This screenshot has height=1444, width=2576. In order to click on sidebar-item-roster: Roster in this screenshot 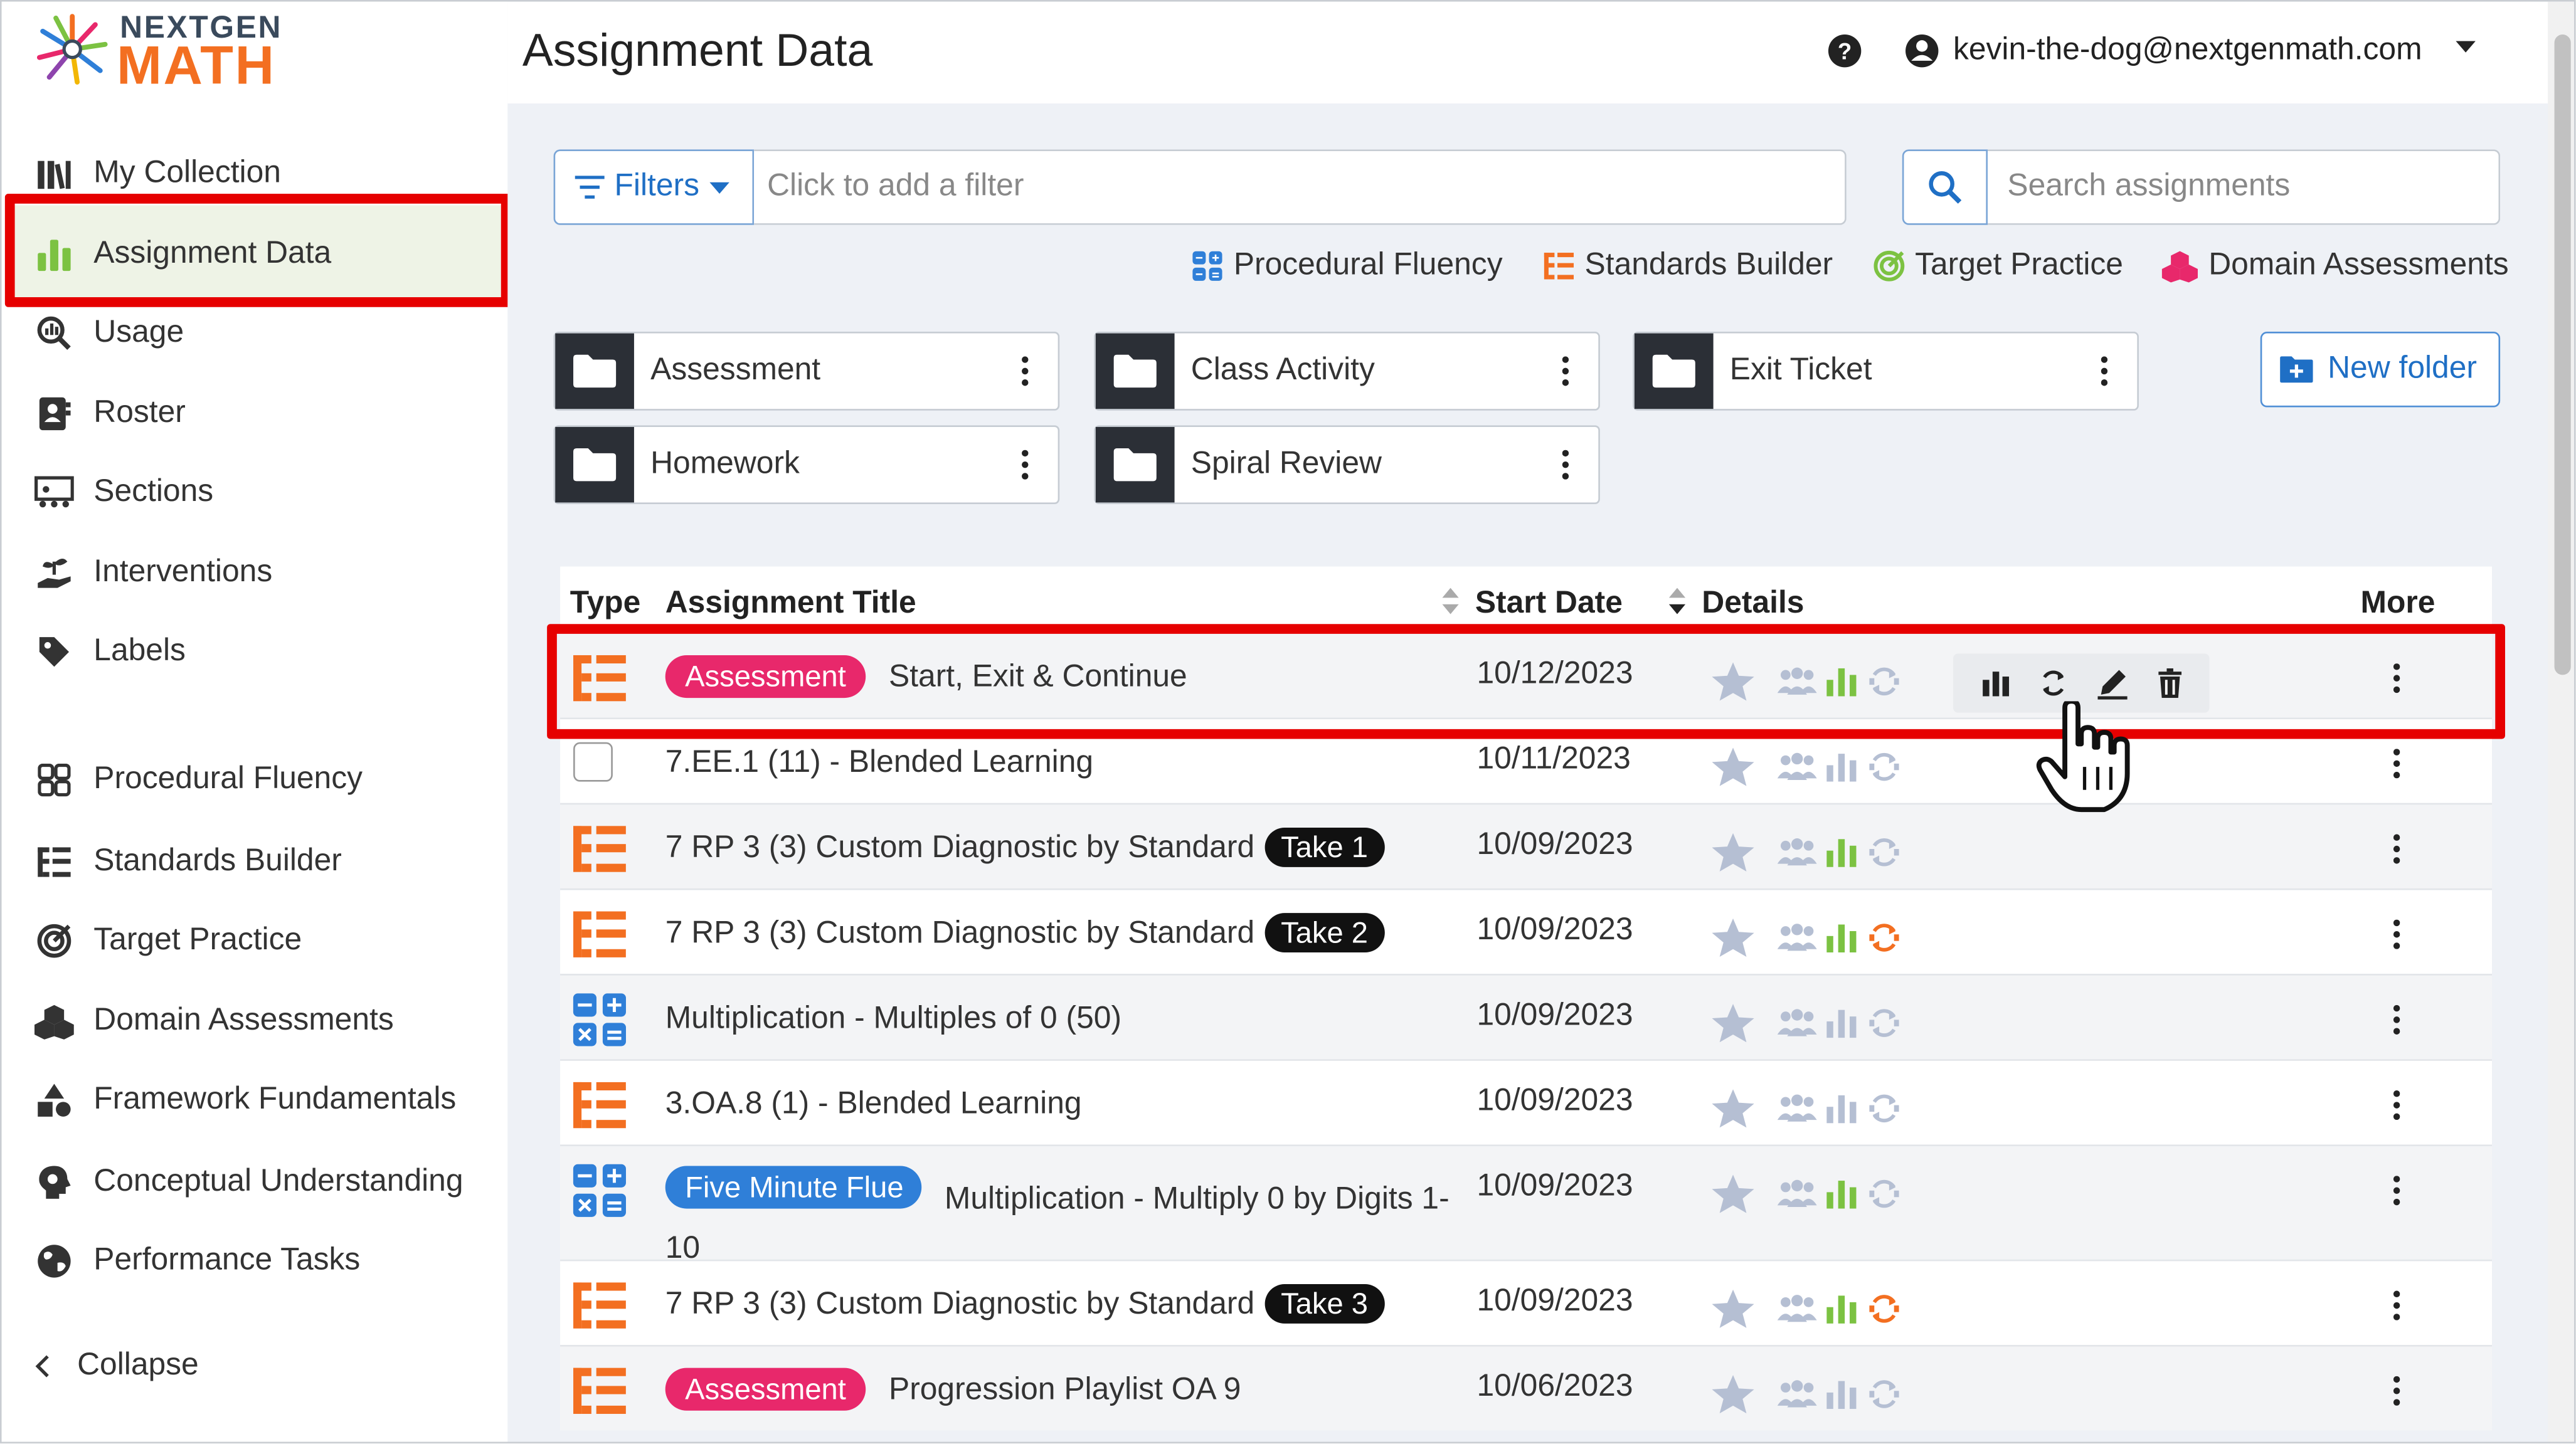, I will do `click(110, 413)`.